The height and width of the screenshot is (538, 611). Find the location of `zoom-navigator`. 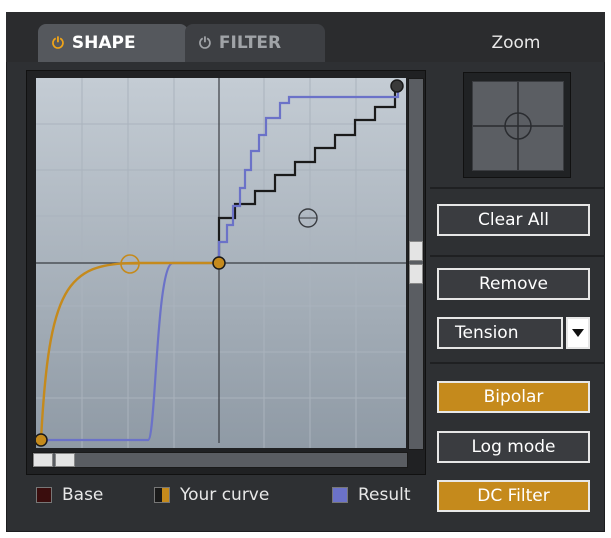

zoom-navigator is located at coordinates (517, 125).